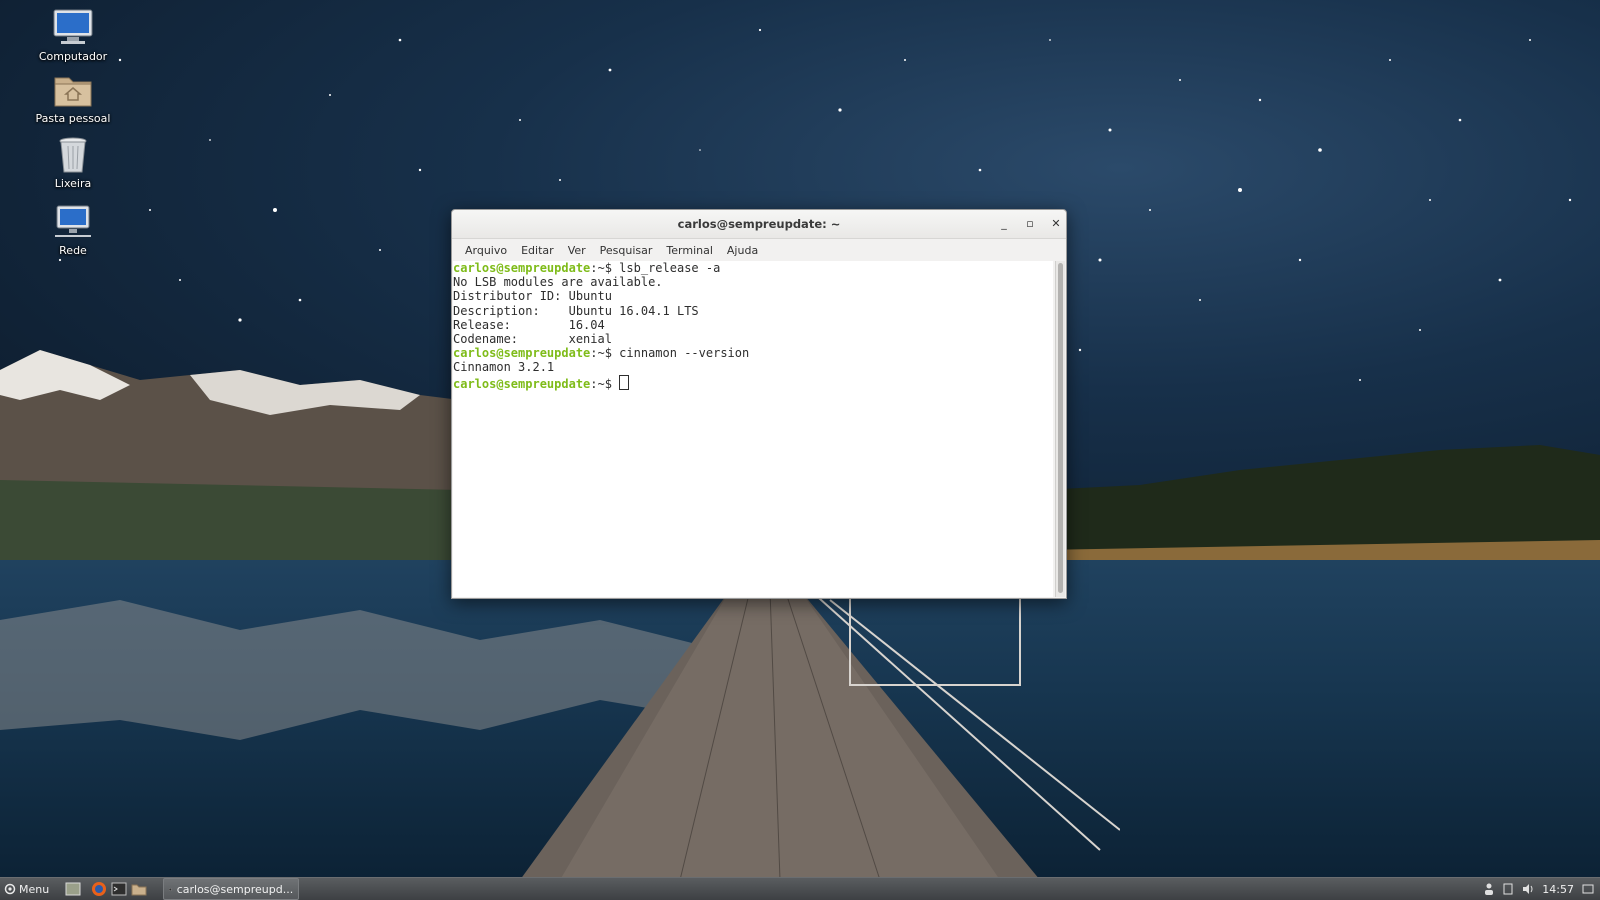 This screenshot has height=900, width=1600. I want to click on desktop-icon-label: Computador, so click(73, 56).